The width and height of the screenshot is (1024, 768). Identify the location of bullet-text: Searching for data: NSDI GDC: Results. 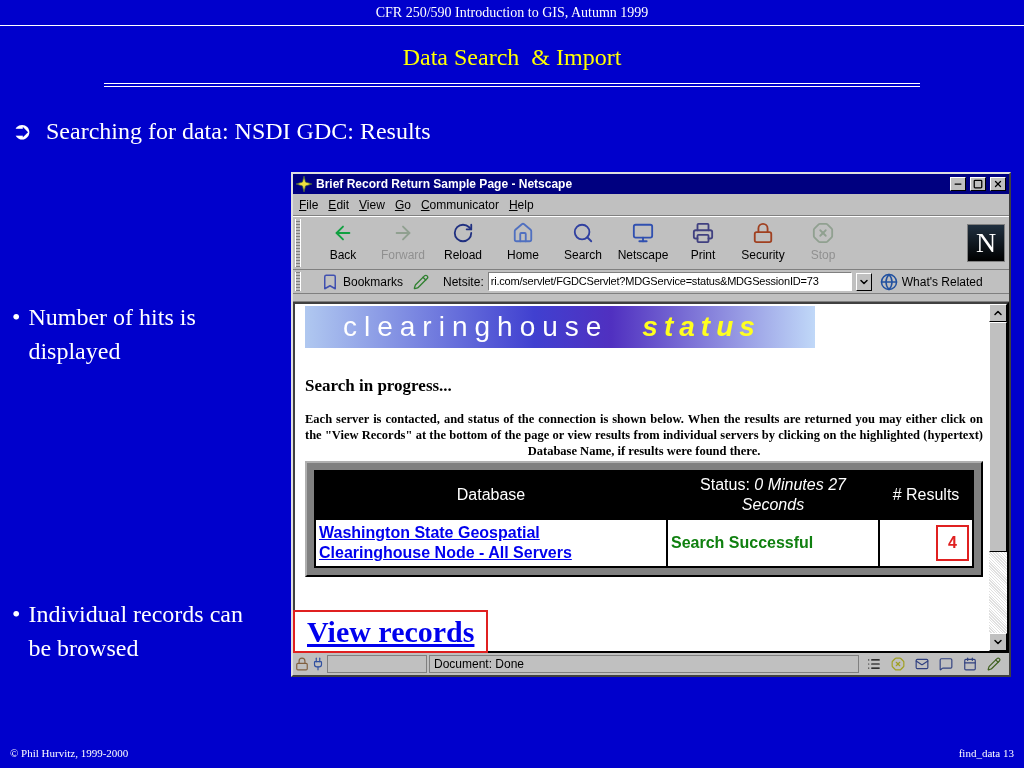
(238, 131).